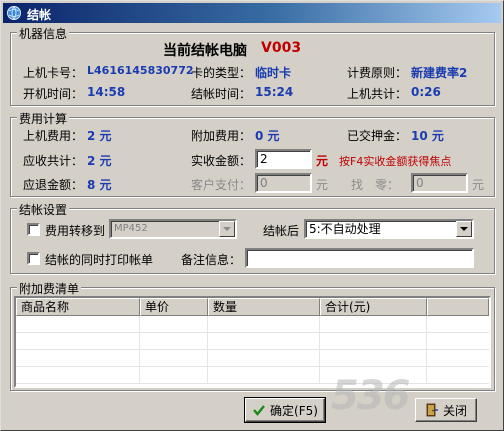 Image resolution: width=504 pixels, height=431 pixels. Describe the element at coordinates (395, 161) in the screenshot. I see `f4-hint: 按F4实收金额获得焦点` at that location.